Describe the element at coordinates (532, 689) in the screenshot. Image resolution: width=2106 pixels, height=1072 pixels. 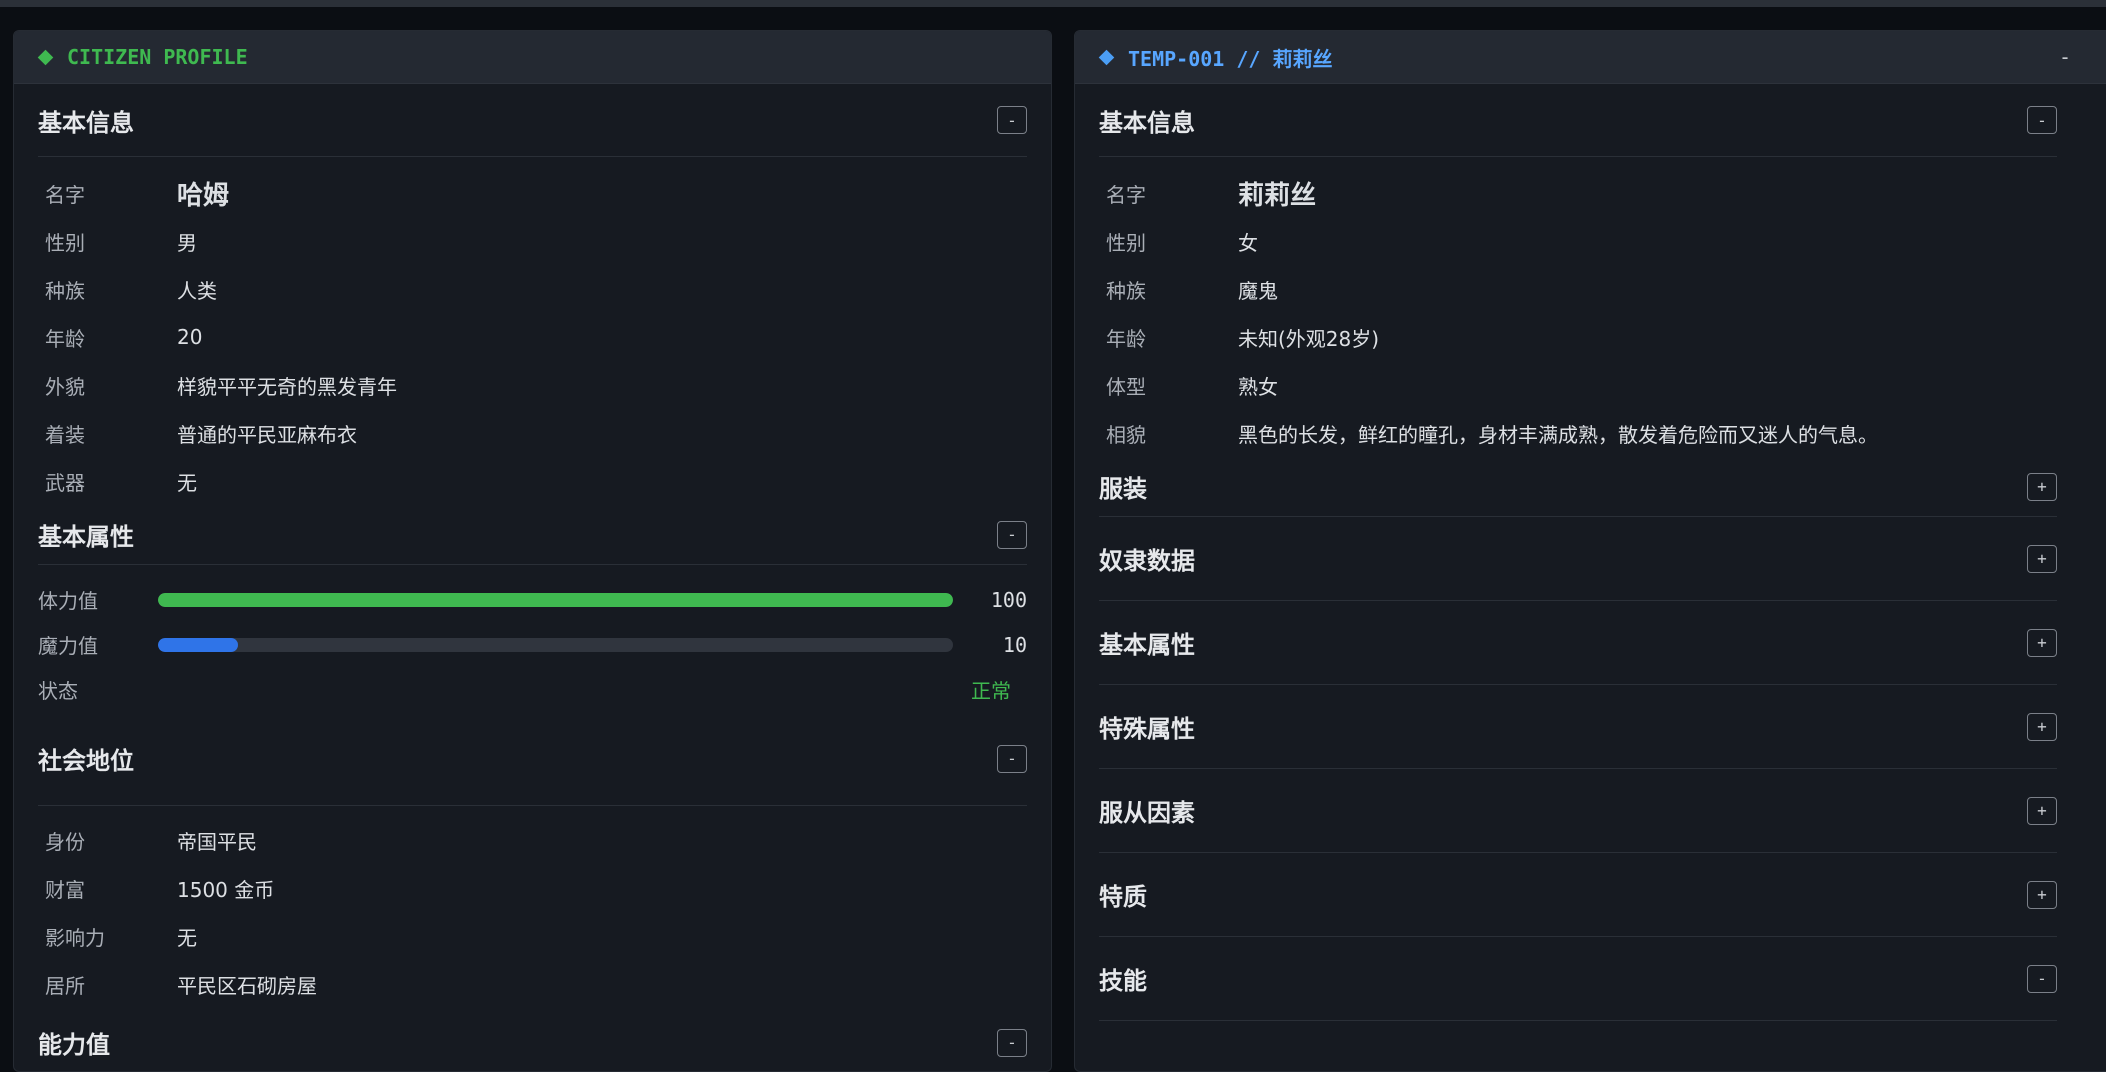
I see `status-row: 状态 正常` at that location.